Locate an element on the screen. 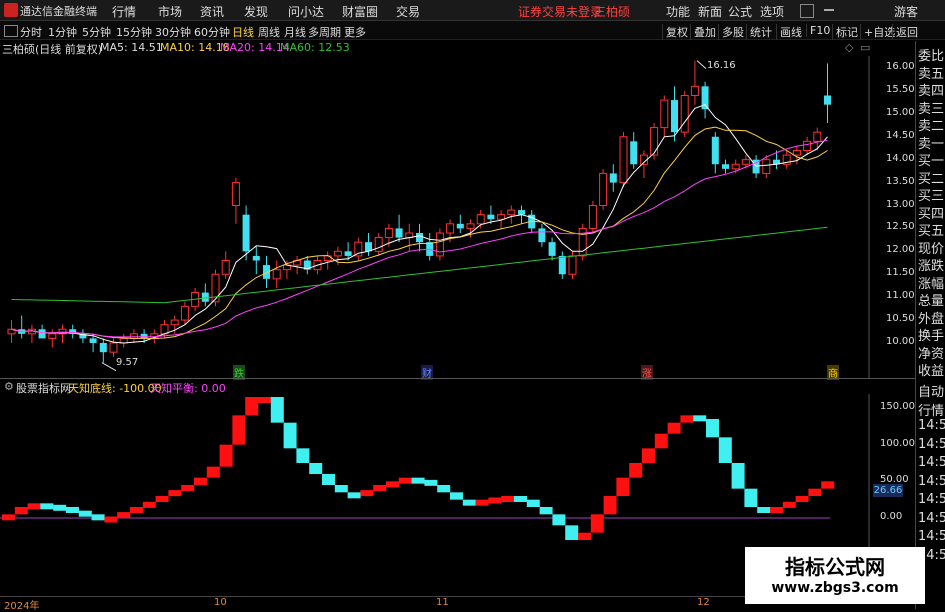  side-panel-item: 自动 is located at coordinates (931, 390).